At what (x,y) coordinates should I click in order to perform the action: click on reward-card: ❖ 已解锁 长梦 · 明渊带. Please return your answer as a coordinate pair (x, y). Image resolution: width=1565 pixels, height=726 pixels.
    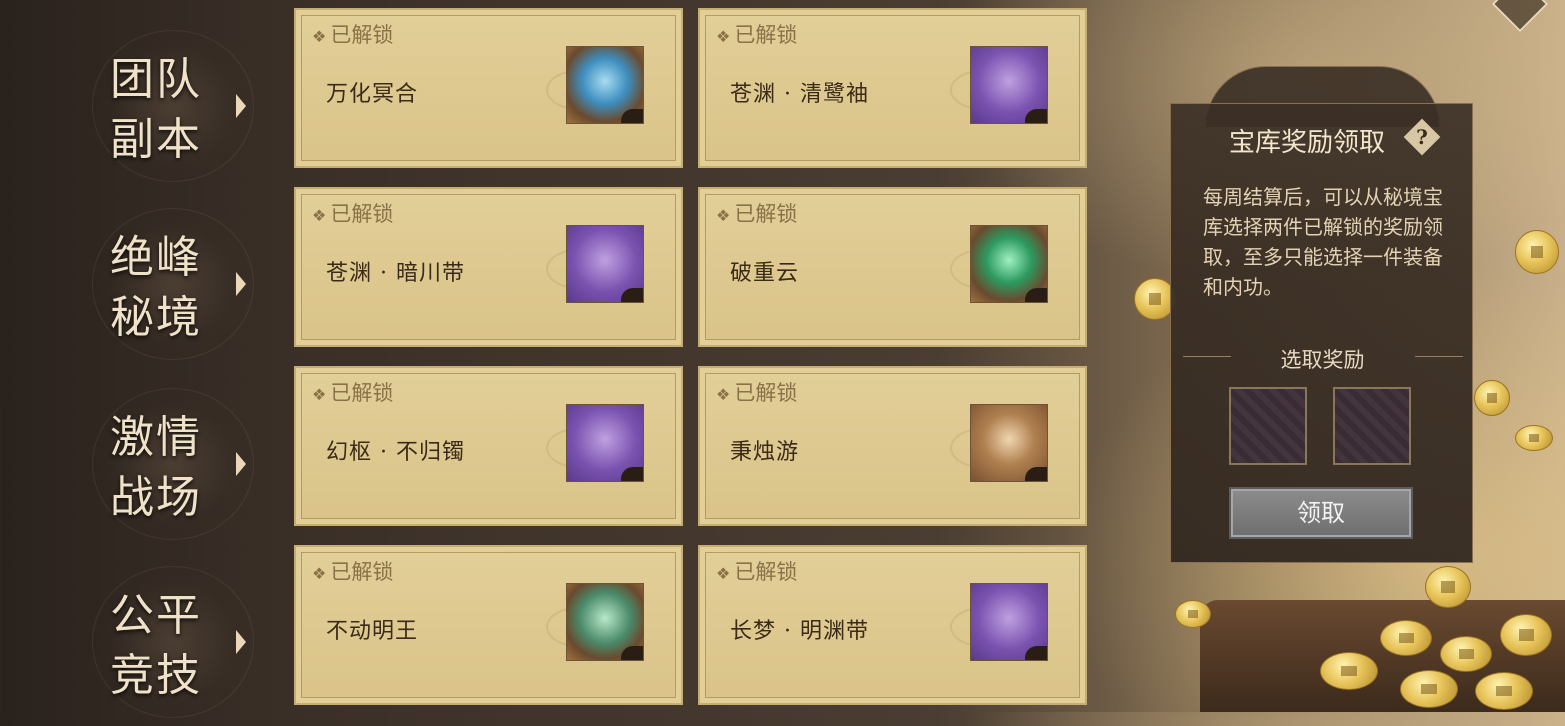
    Looking at the image, I should click on (892, 625).